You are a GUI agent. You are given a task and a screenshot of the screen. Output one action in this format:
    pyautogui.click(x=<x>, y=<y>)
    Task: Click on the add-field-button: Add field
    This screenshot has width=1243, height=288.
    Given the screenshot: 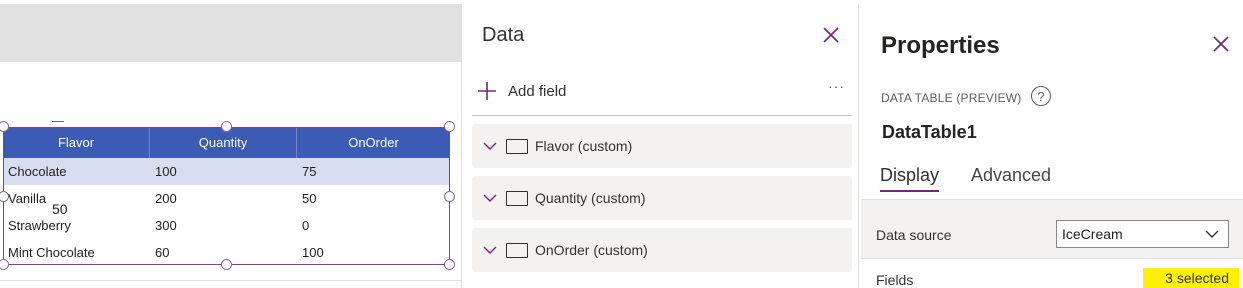 What is the action you would take?
    pyautogui.click(x=521, y=91)
    